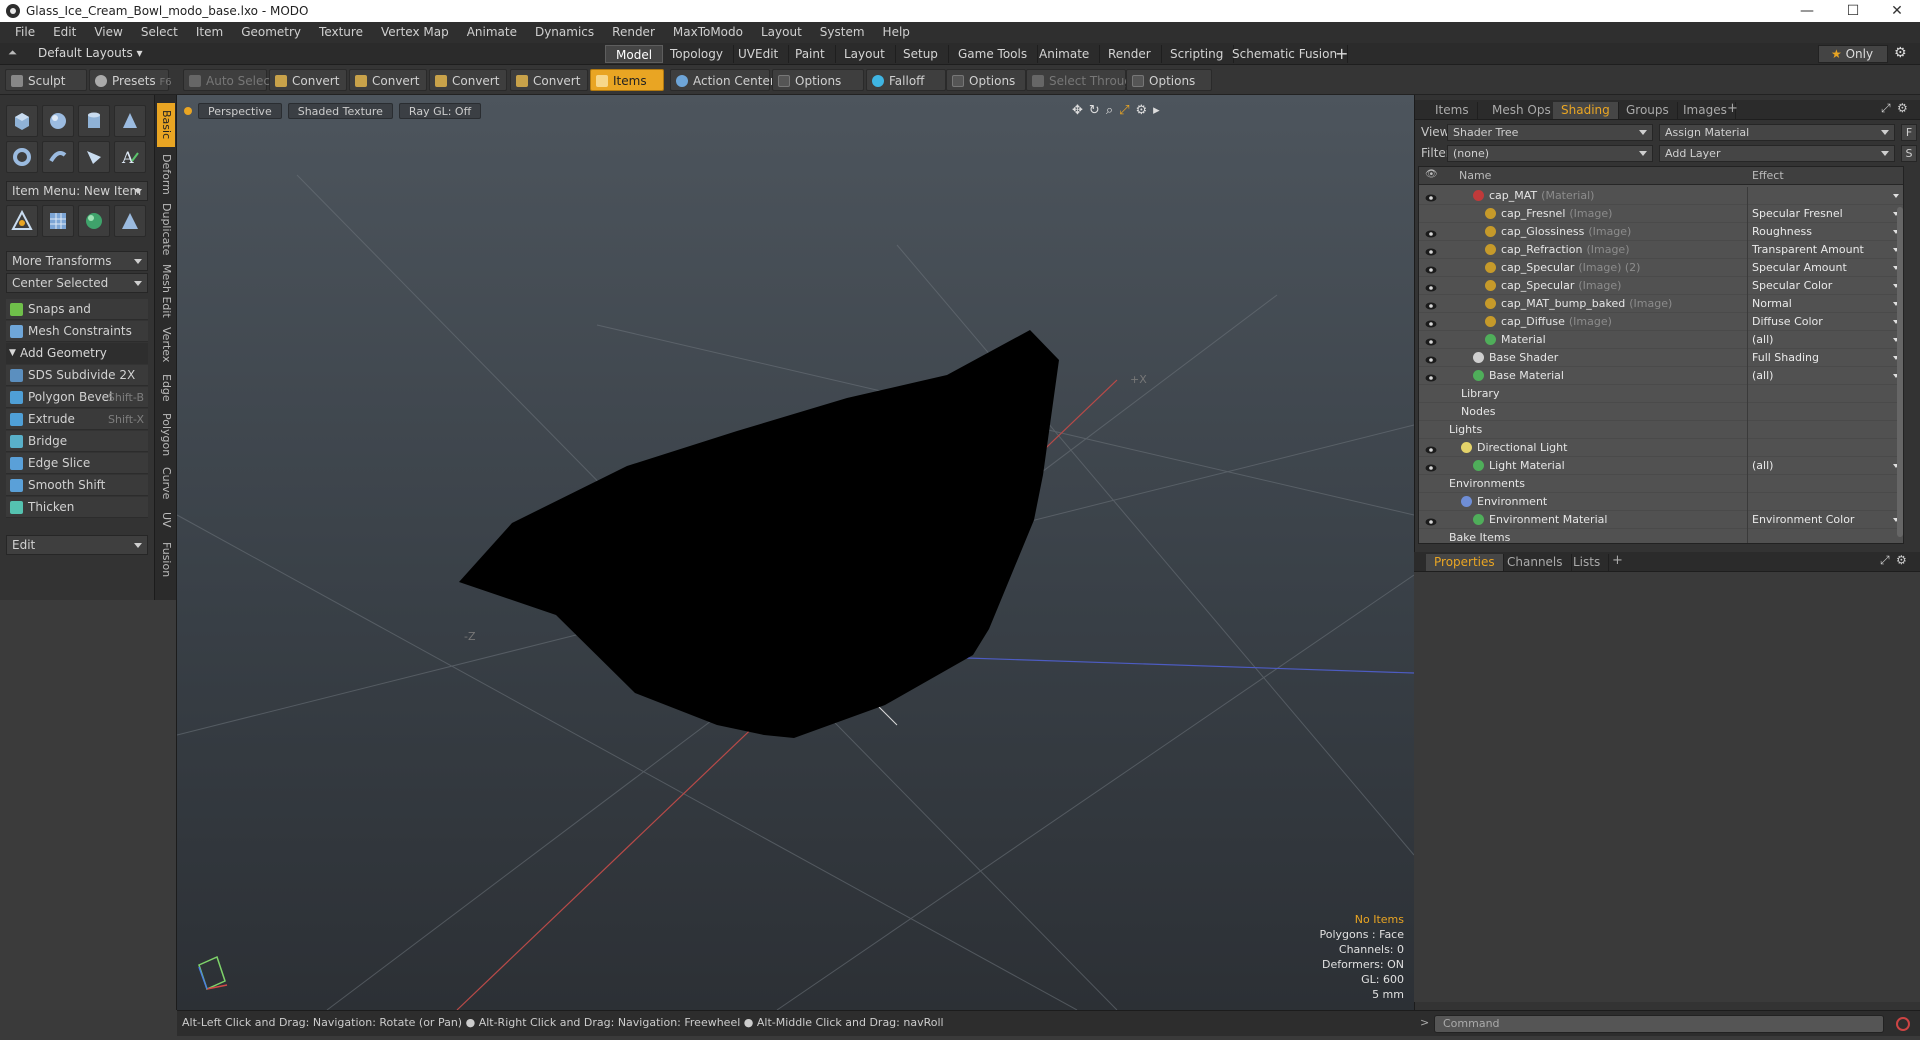  What do you see at coordinates (1522, 110) in the screenshot?
I see `tab-mesh-ops: Mesh Ops` at bounding box center [1522, 110].